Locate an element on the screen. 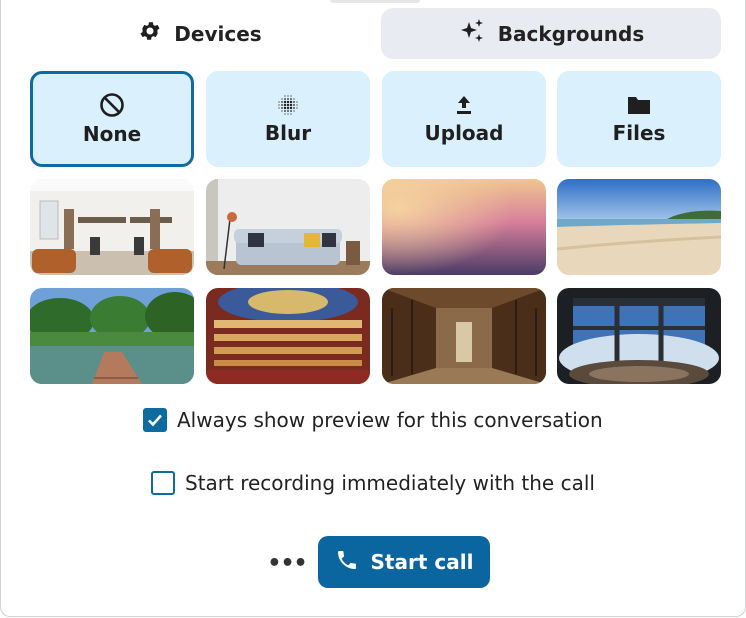 This screenshot has height=618, width=746. blur-icon is located at coordinates (288, 105).